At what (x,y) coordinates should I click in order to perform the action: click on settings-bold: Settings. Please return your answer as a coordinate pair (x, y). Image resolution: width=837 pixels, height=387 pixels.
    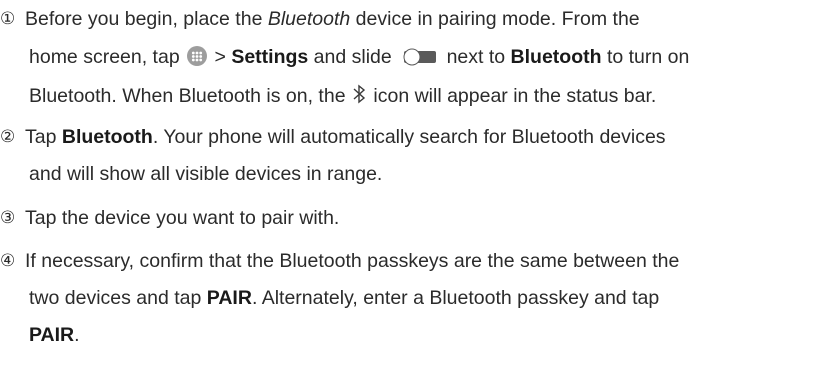
    Looking at the image, I should click on (270, 57).